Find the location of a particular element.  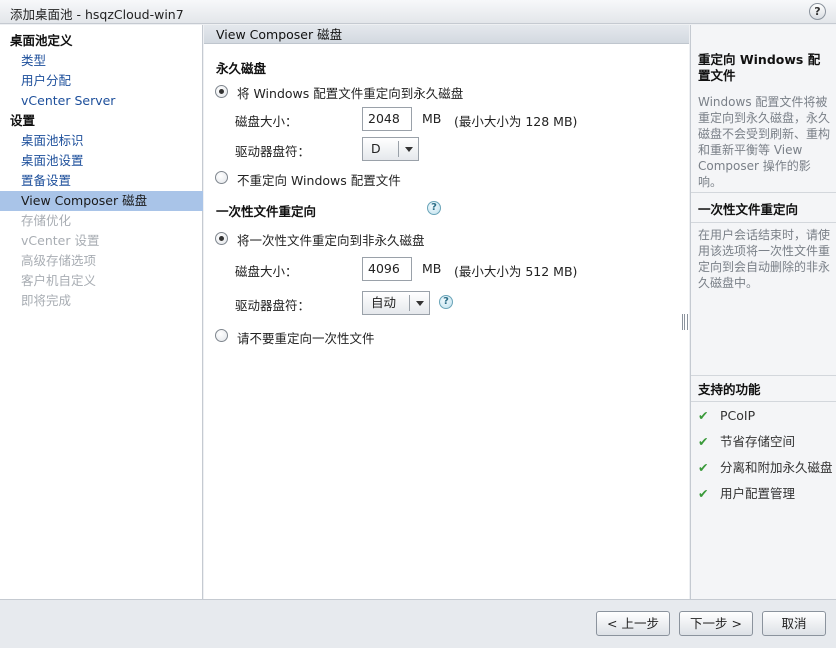

sidebar-head-settings: 设置 is located at coordinates (23, 120).